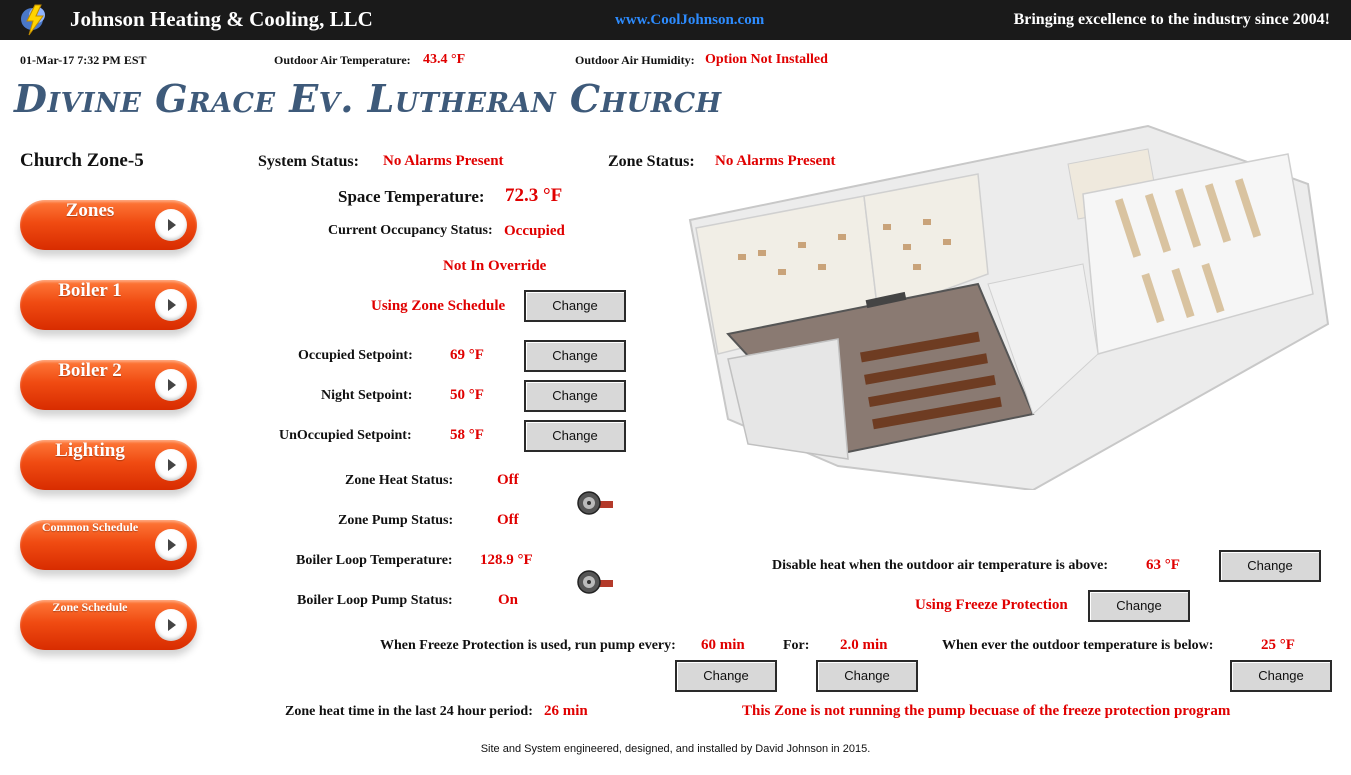 Image resolution: width=1351 pixels, height=775 pixels. Describe the element at coordinates (575, 436) in the screenshot. I see `unoccupied-setpoint-change-button: Change` at that location.